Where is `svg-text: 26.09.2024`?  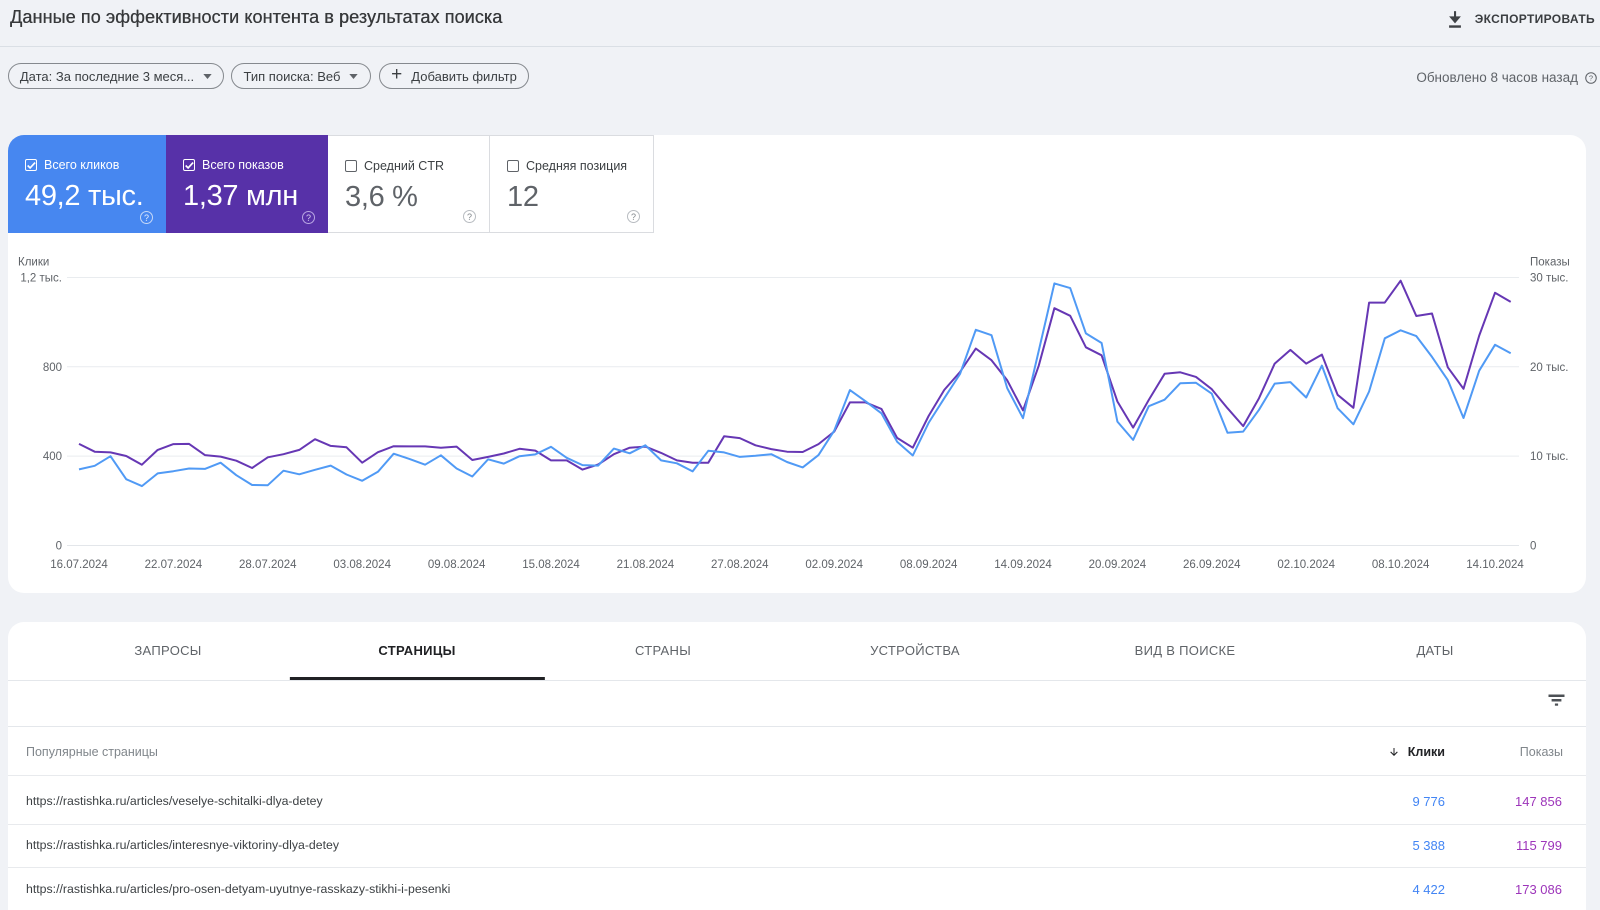
svg-text: 26.09.2024 is located at coordinates (1212, 565).